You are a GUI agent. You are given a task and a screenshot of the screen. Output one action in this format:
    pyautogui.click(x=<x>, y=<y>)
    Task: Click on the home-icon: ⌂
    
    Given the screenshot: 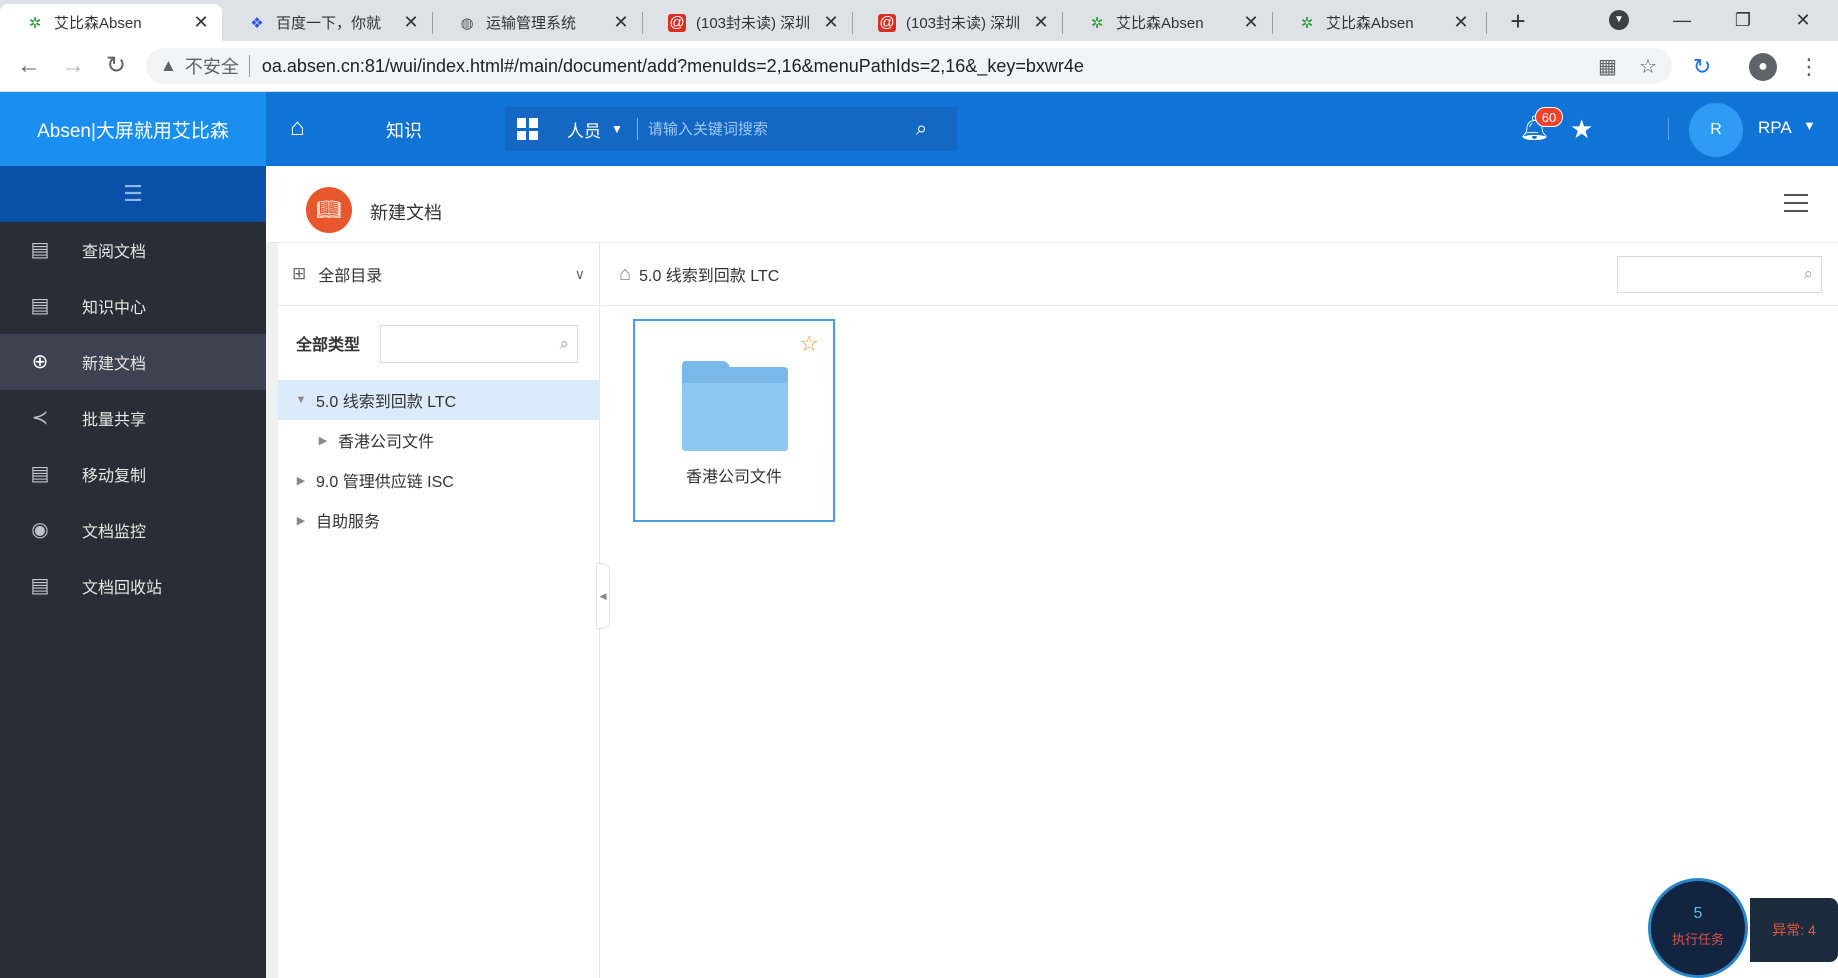 What is the action you would take?
    pyautogui.click(x=297, y=128)
    